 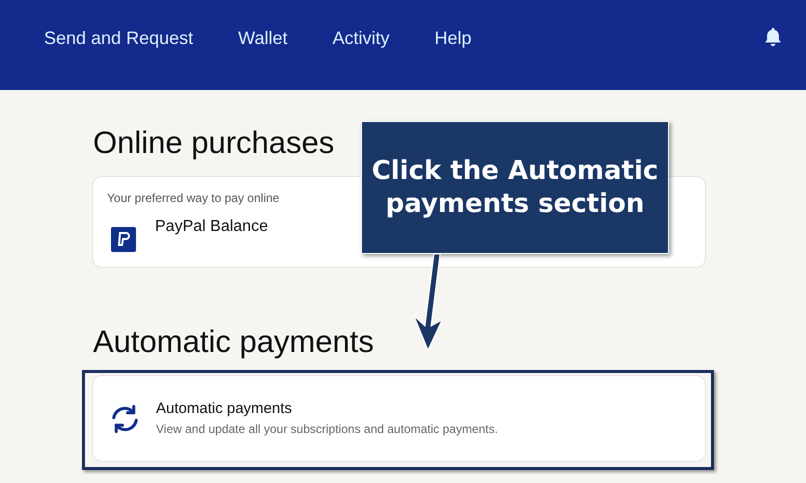 What do you see at coordinates (211, 227) in the screenshot?
I see `payment-method-name: PayPal Balance` at bounding box center [211, 227].